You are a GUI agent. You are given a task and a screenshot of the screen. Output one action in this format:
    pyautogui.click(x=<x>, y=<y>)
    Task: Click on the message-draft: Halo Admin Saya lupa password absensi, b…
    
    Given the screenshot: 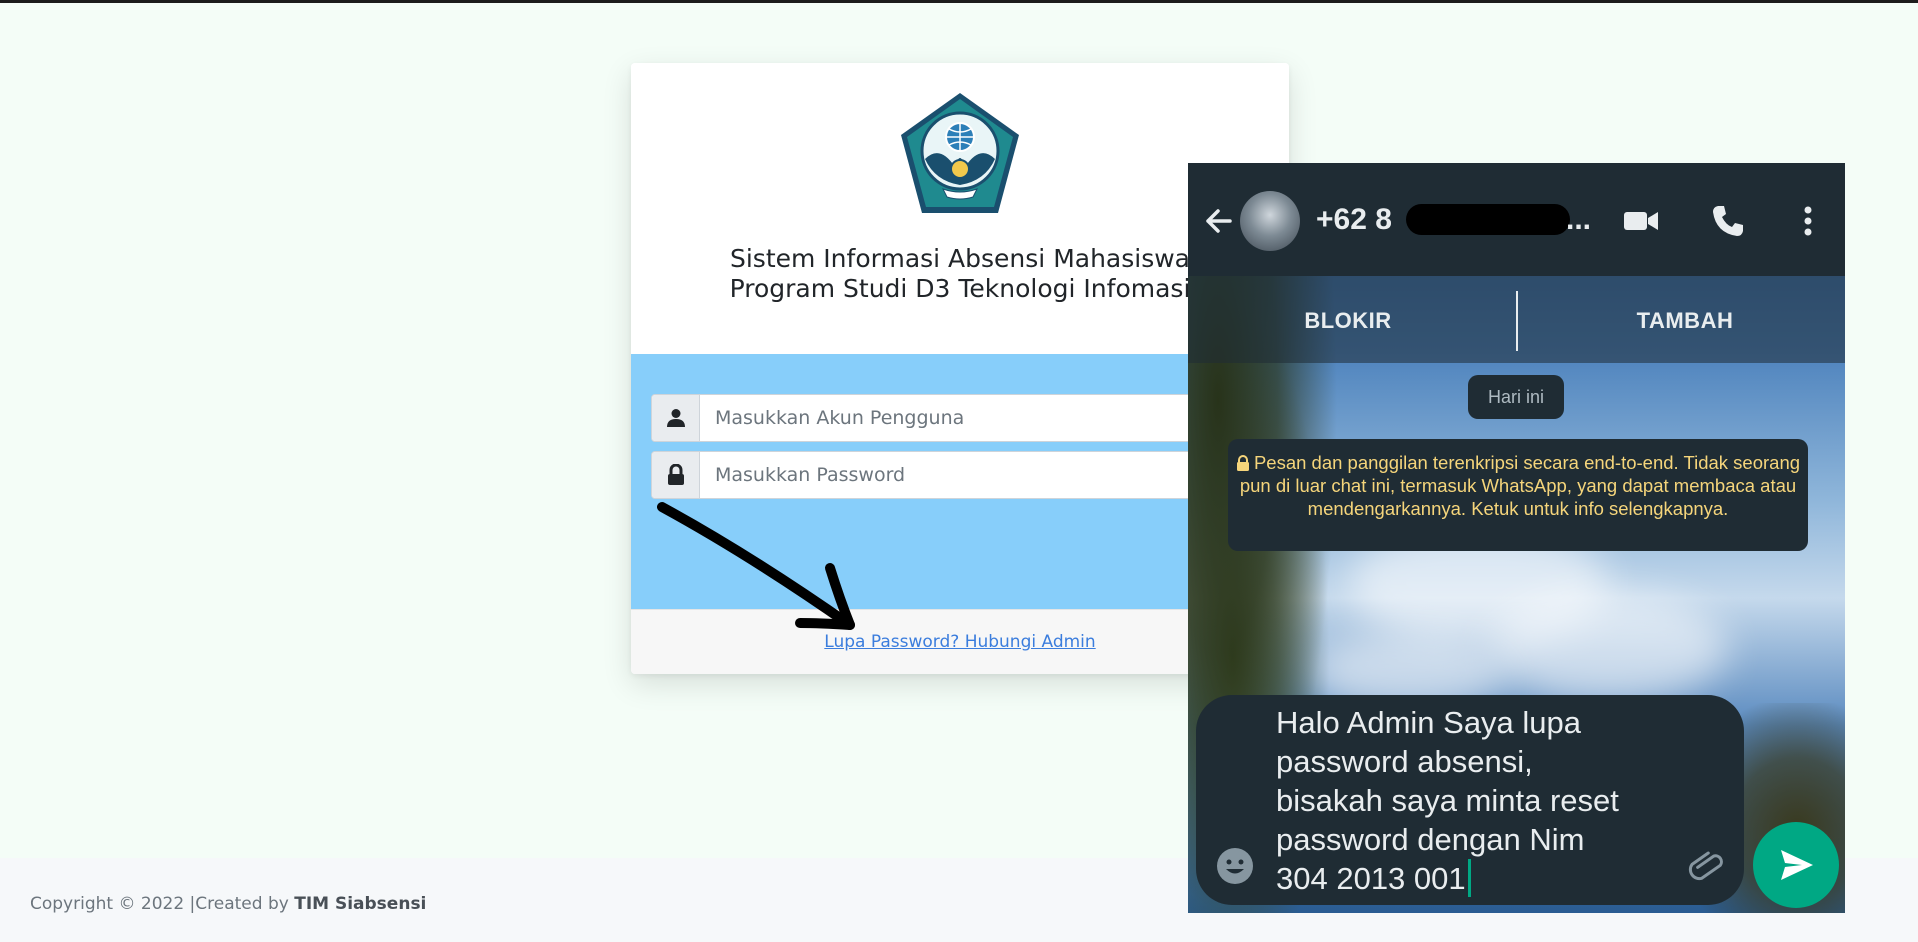 What is the action you would take?
    pyautogui.click(x=1486, y=800)
    